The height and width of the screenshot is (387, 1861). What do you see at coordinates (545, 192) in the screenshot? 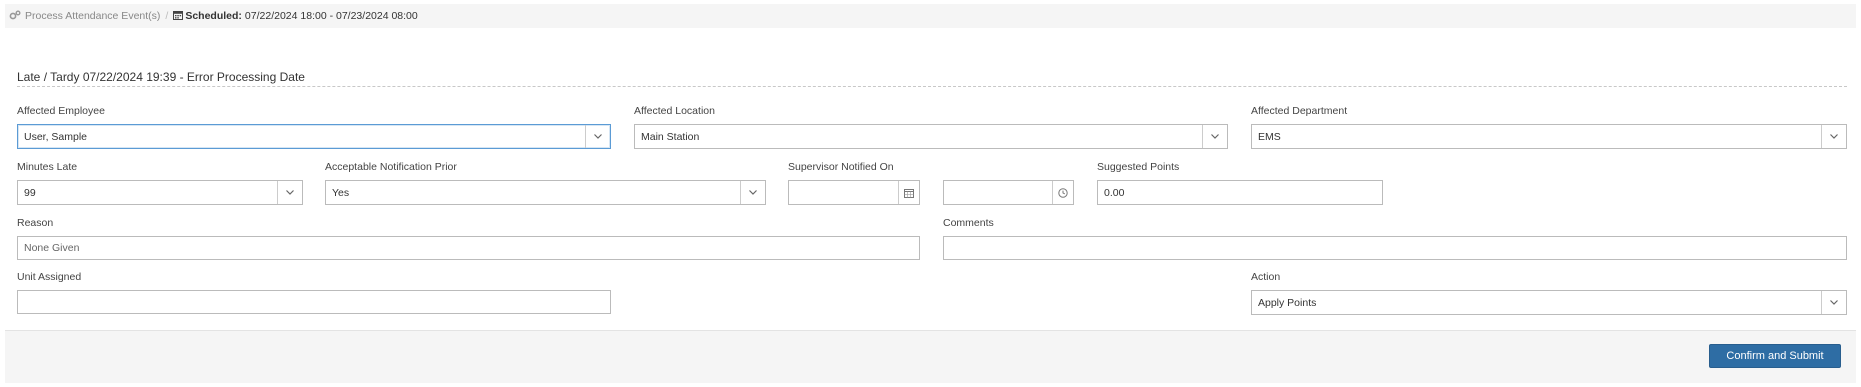
I see `acceptable-notification-select: Yes` at bounding box center [545, 192].